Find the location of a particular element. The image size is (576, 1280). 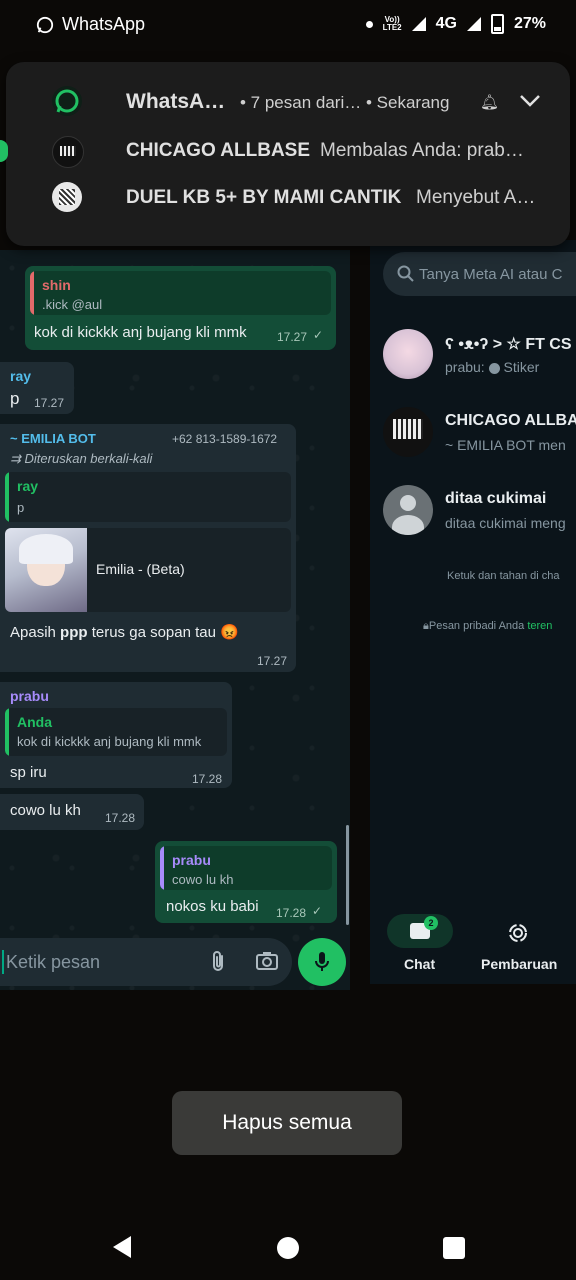

chat-preview: ditaa cukimai meng is located at coordinates (505, 523).